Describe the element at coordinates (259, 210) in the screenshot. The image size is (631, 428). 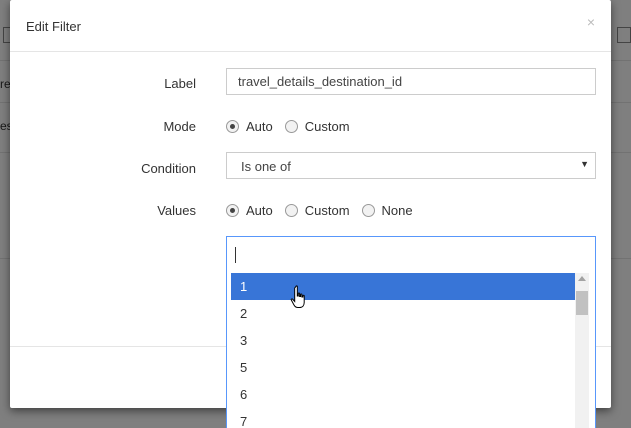
I see `values-option-label: Auto` at that location.